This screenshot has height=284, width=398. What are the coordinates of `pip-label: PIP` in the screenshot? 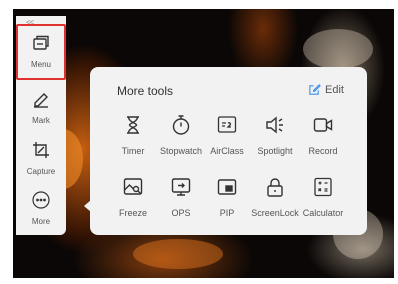 It's located at (227, 213).